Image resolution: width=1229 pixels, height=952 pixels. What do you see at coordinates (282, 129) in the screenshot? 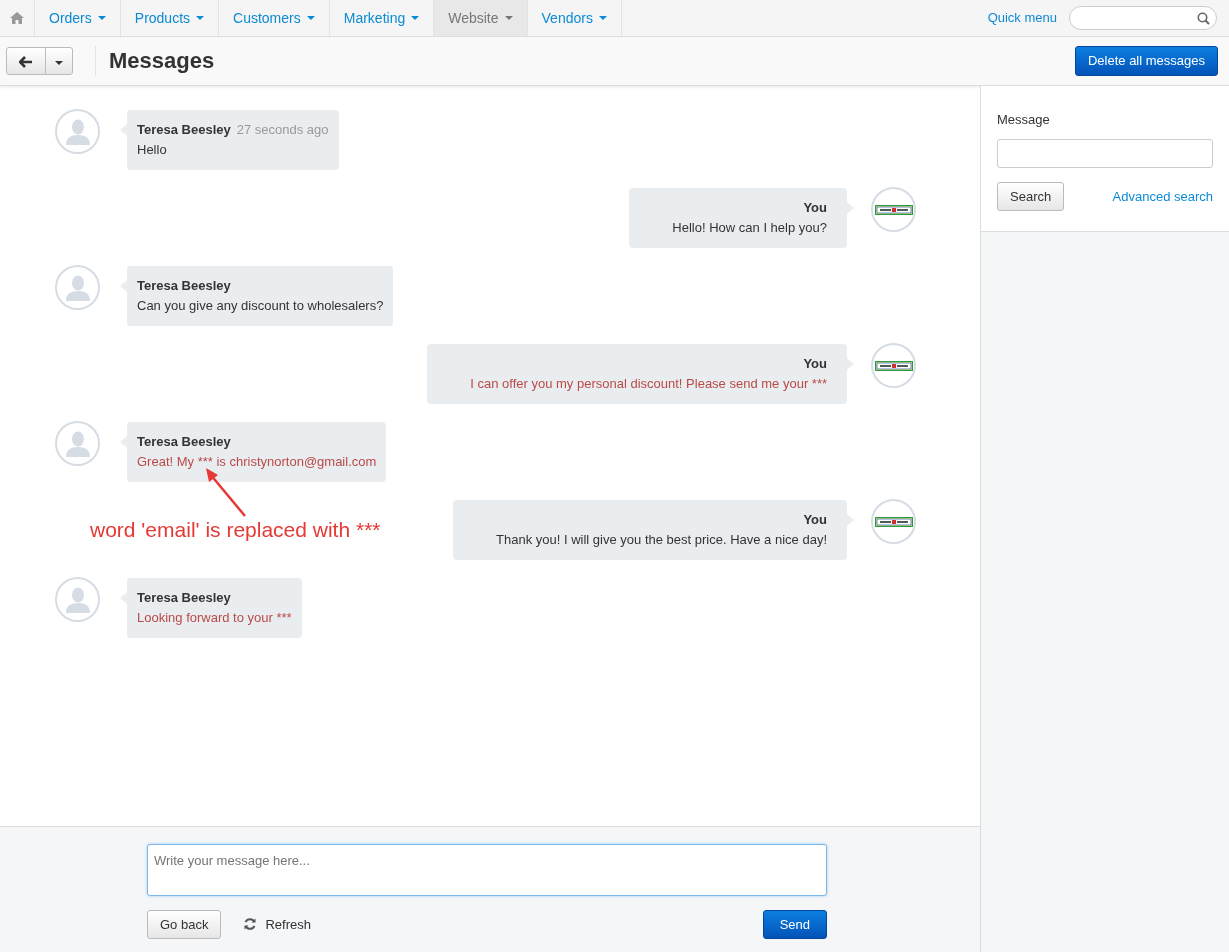
I see `message-time: 27 seconds ago` at bounding box center [282, 129].